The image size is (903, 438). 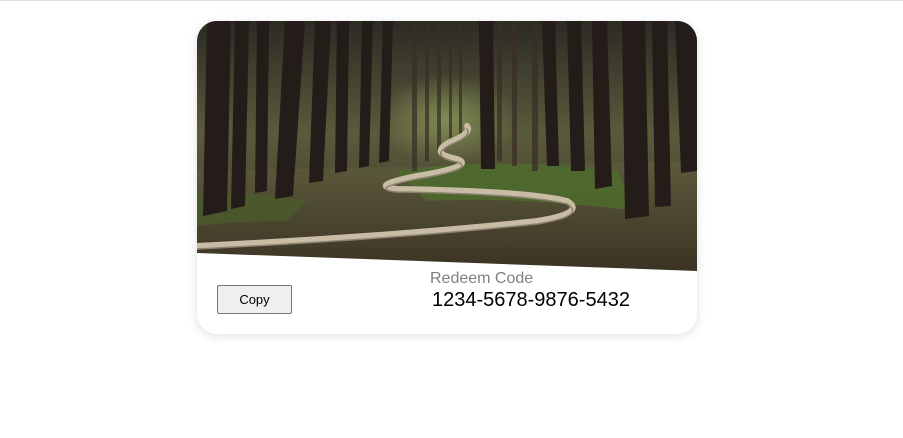 What do you see at coordinates (531, 300) in the screenshot?
I see `redeem-code-value: 1234-5678-9876-5432` at bounding box center [531, 300].